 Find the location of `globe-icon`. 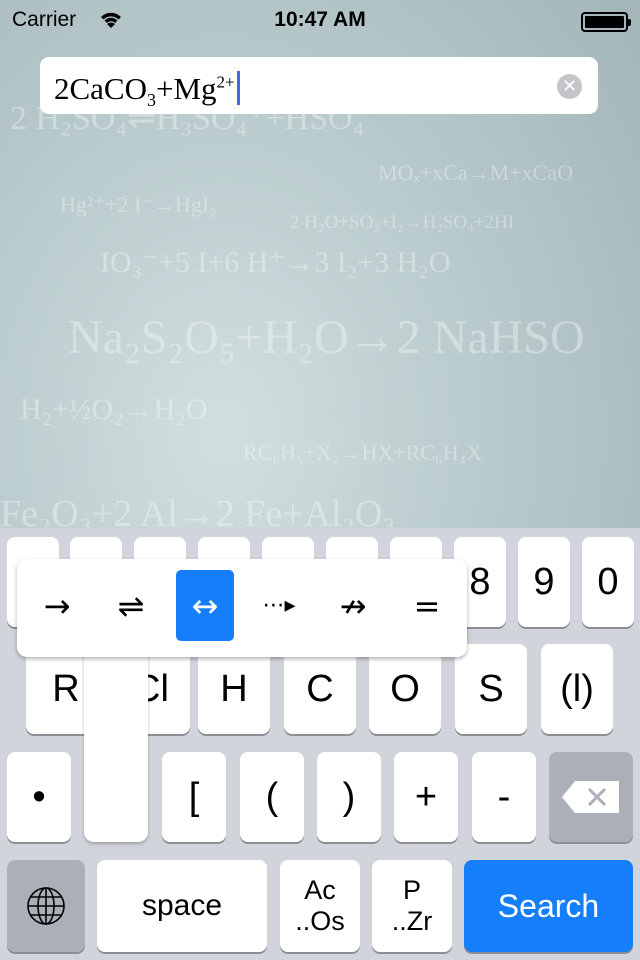

globe-icon is located at coordinates (46, 906).